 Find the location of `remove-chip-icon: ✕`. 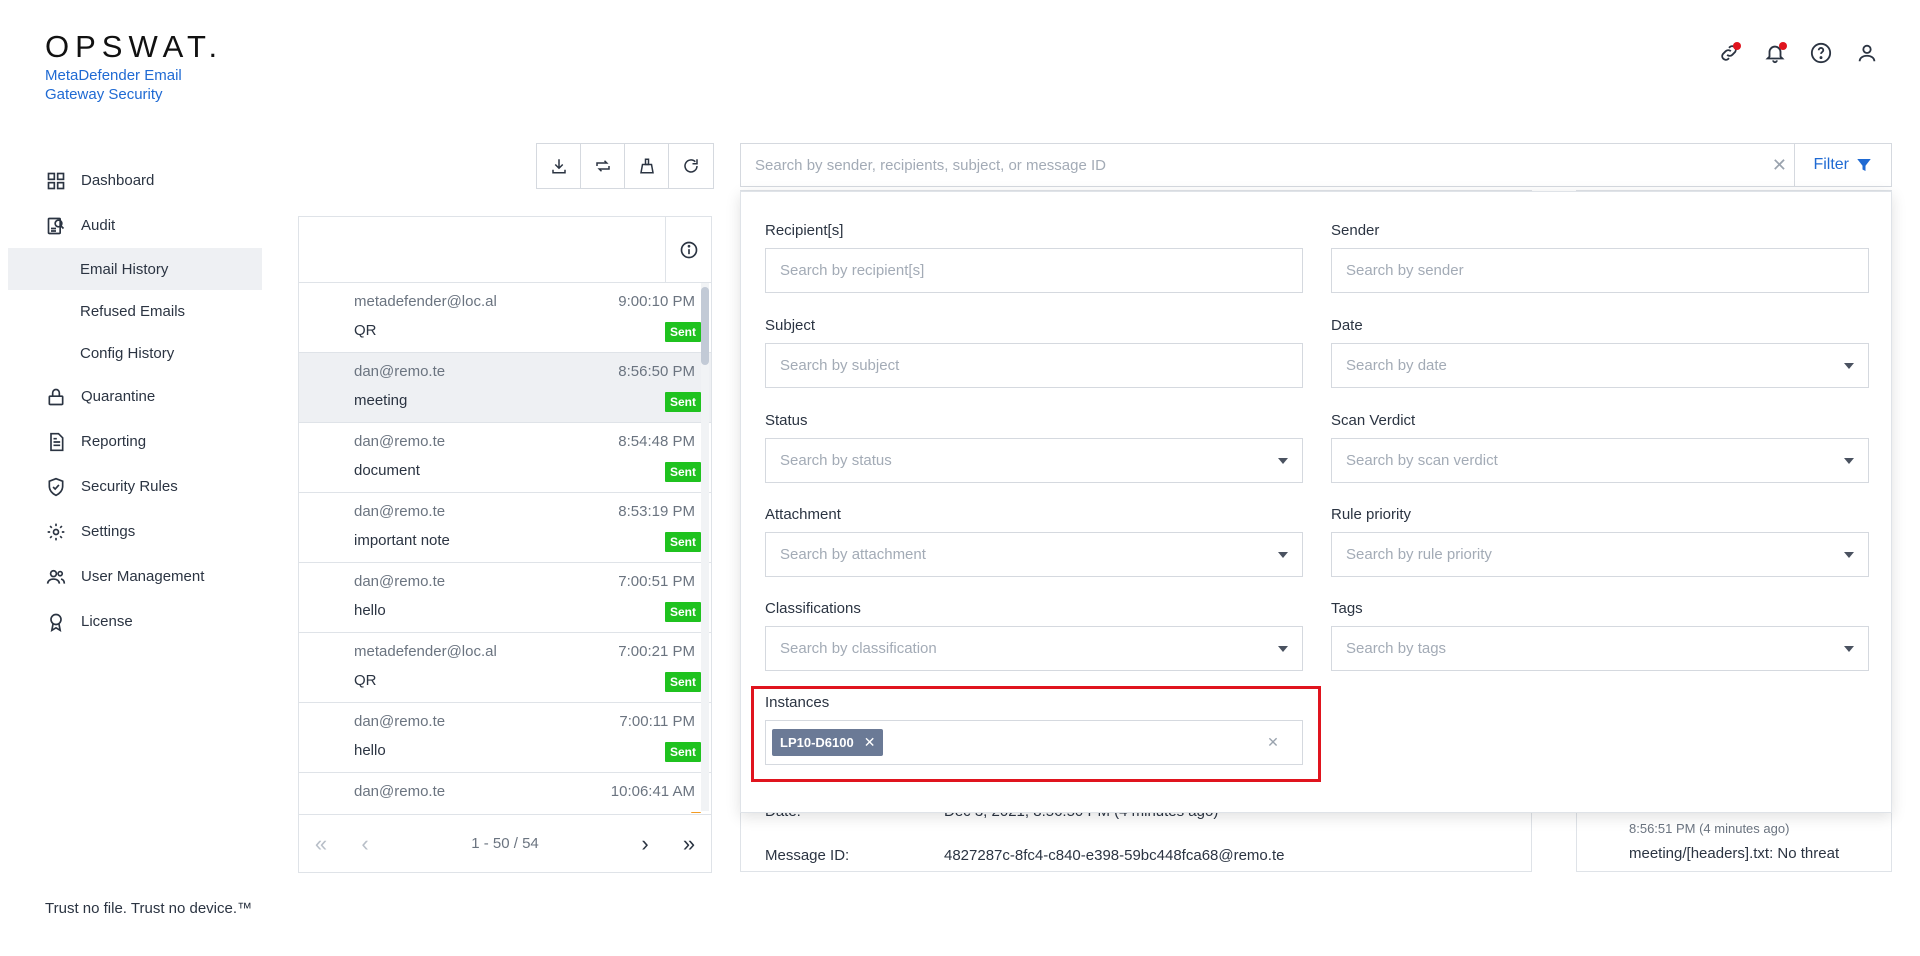

remove-chip-icon: ✕ is located at coordinates (870, 742).